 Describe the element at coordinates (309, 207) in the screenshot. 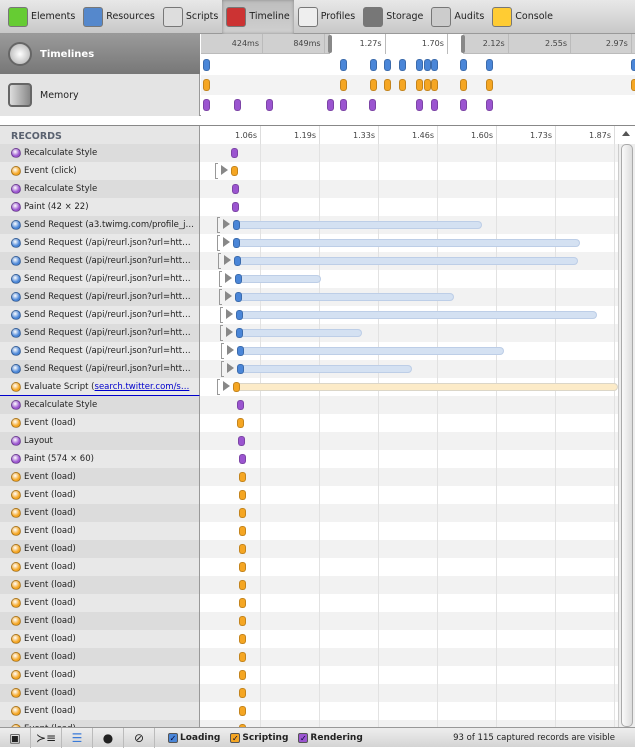

I see `record-row: Paint (42 × 22)` at that location.